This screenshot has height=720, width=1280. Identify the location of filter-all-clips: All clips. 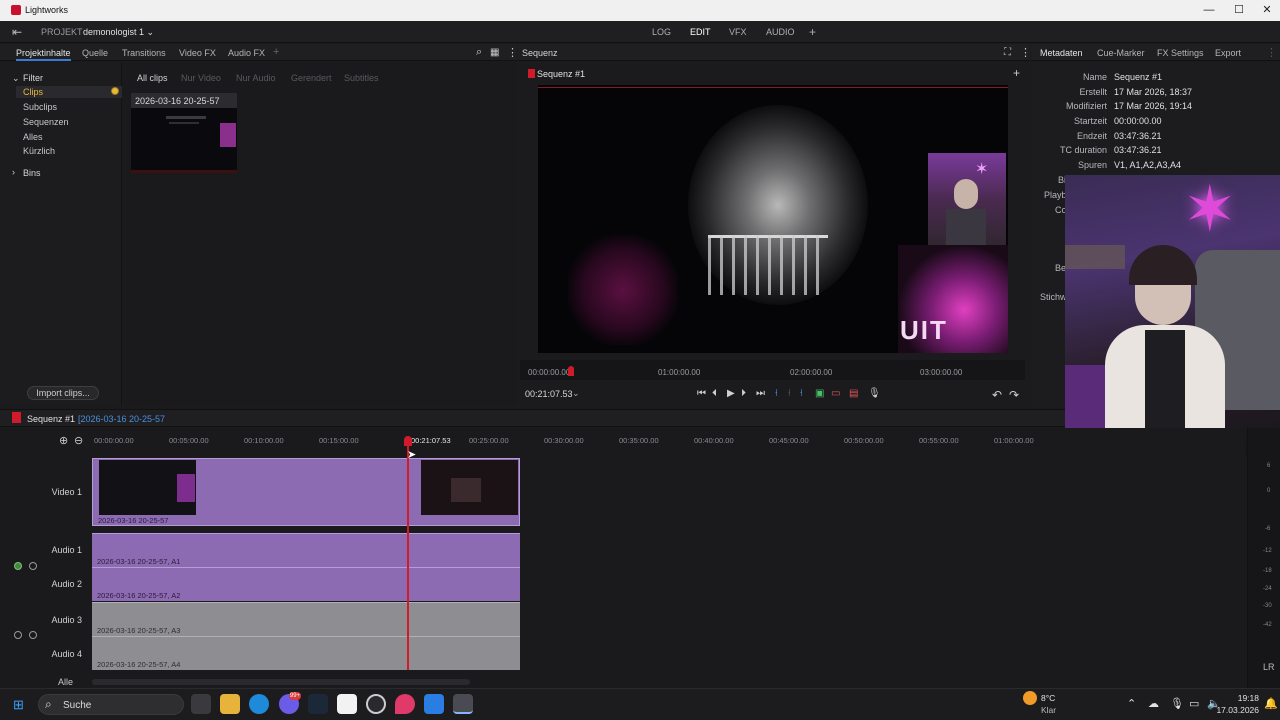
(152, 78).